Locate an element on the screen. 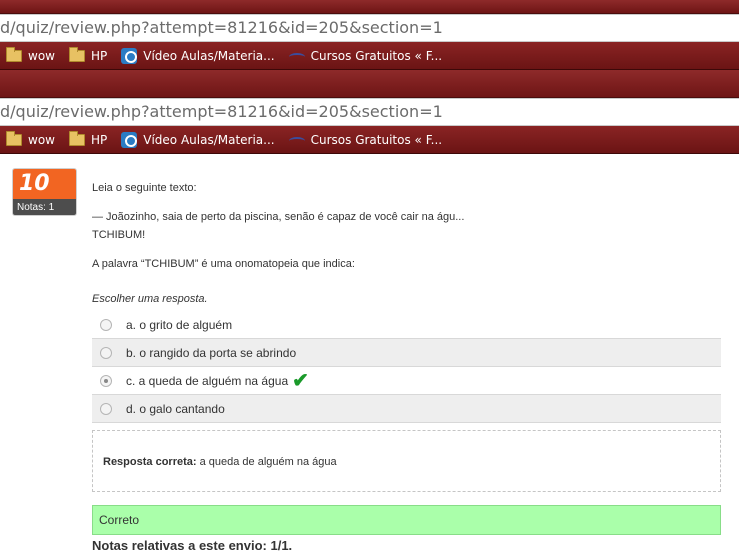  correct-answer-label: Resposta correta: is located at coordinates (150, 462).